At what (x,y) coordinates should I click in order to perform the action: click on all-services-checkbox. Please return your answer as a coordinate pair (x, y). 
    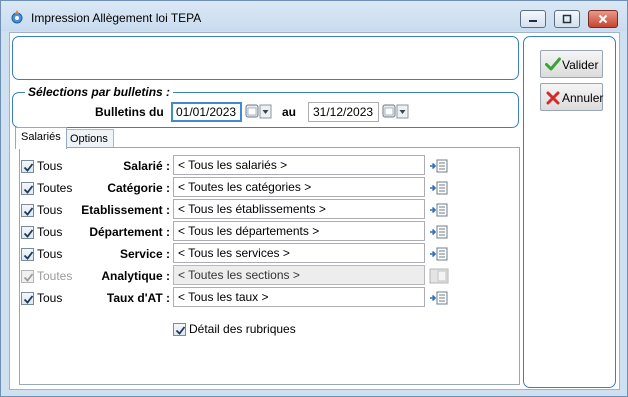
    Looking at the image, I should click on (27, 254).